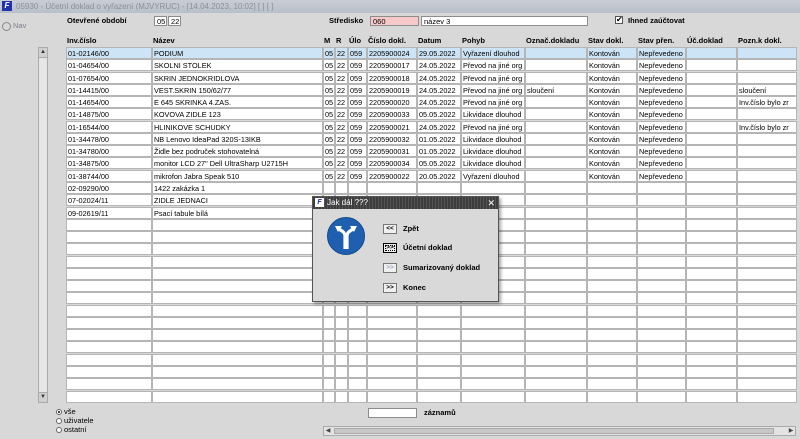 This screenshot has height=439, width=800. What do you see at coordinates (392, 102) in the screenshot?
I see `cell-doc-number: 2205900020` at bounding box center [392, 102].